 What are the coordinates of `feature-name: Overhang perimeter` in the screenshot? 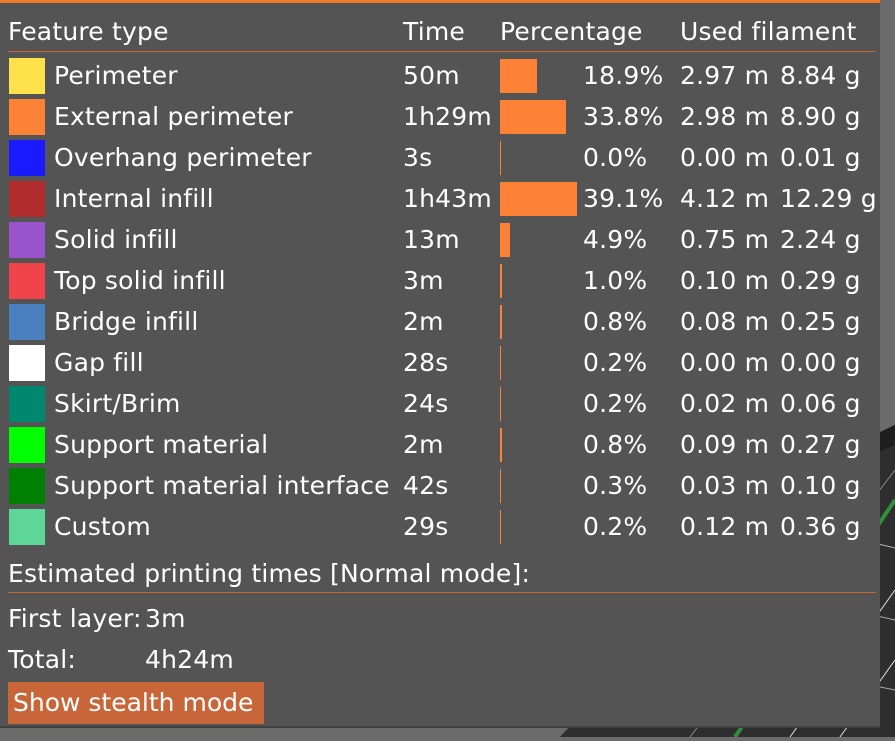 It's located at (183, 157).